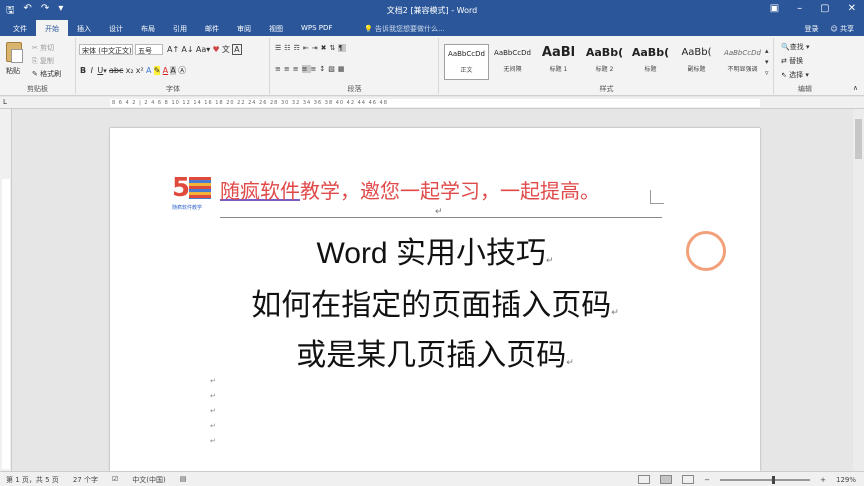  Describe the element at coordinates (288, 69) in the screenshot. I see `align-center-icon: ≡` at that location.